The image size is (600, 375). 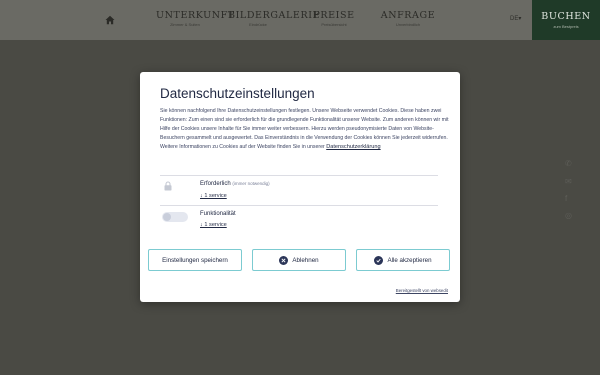 I want to click on accept-all-button: Alle akzeptieren, so click(x=403, y=260).